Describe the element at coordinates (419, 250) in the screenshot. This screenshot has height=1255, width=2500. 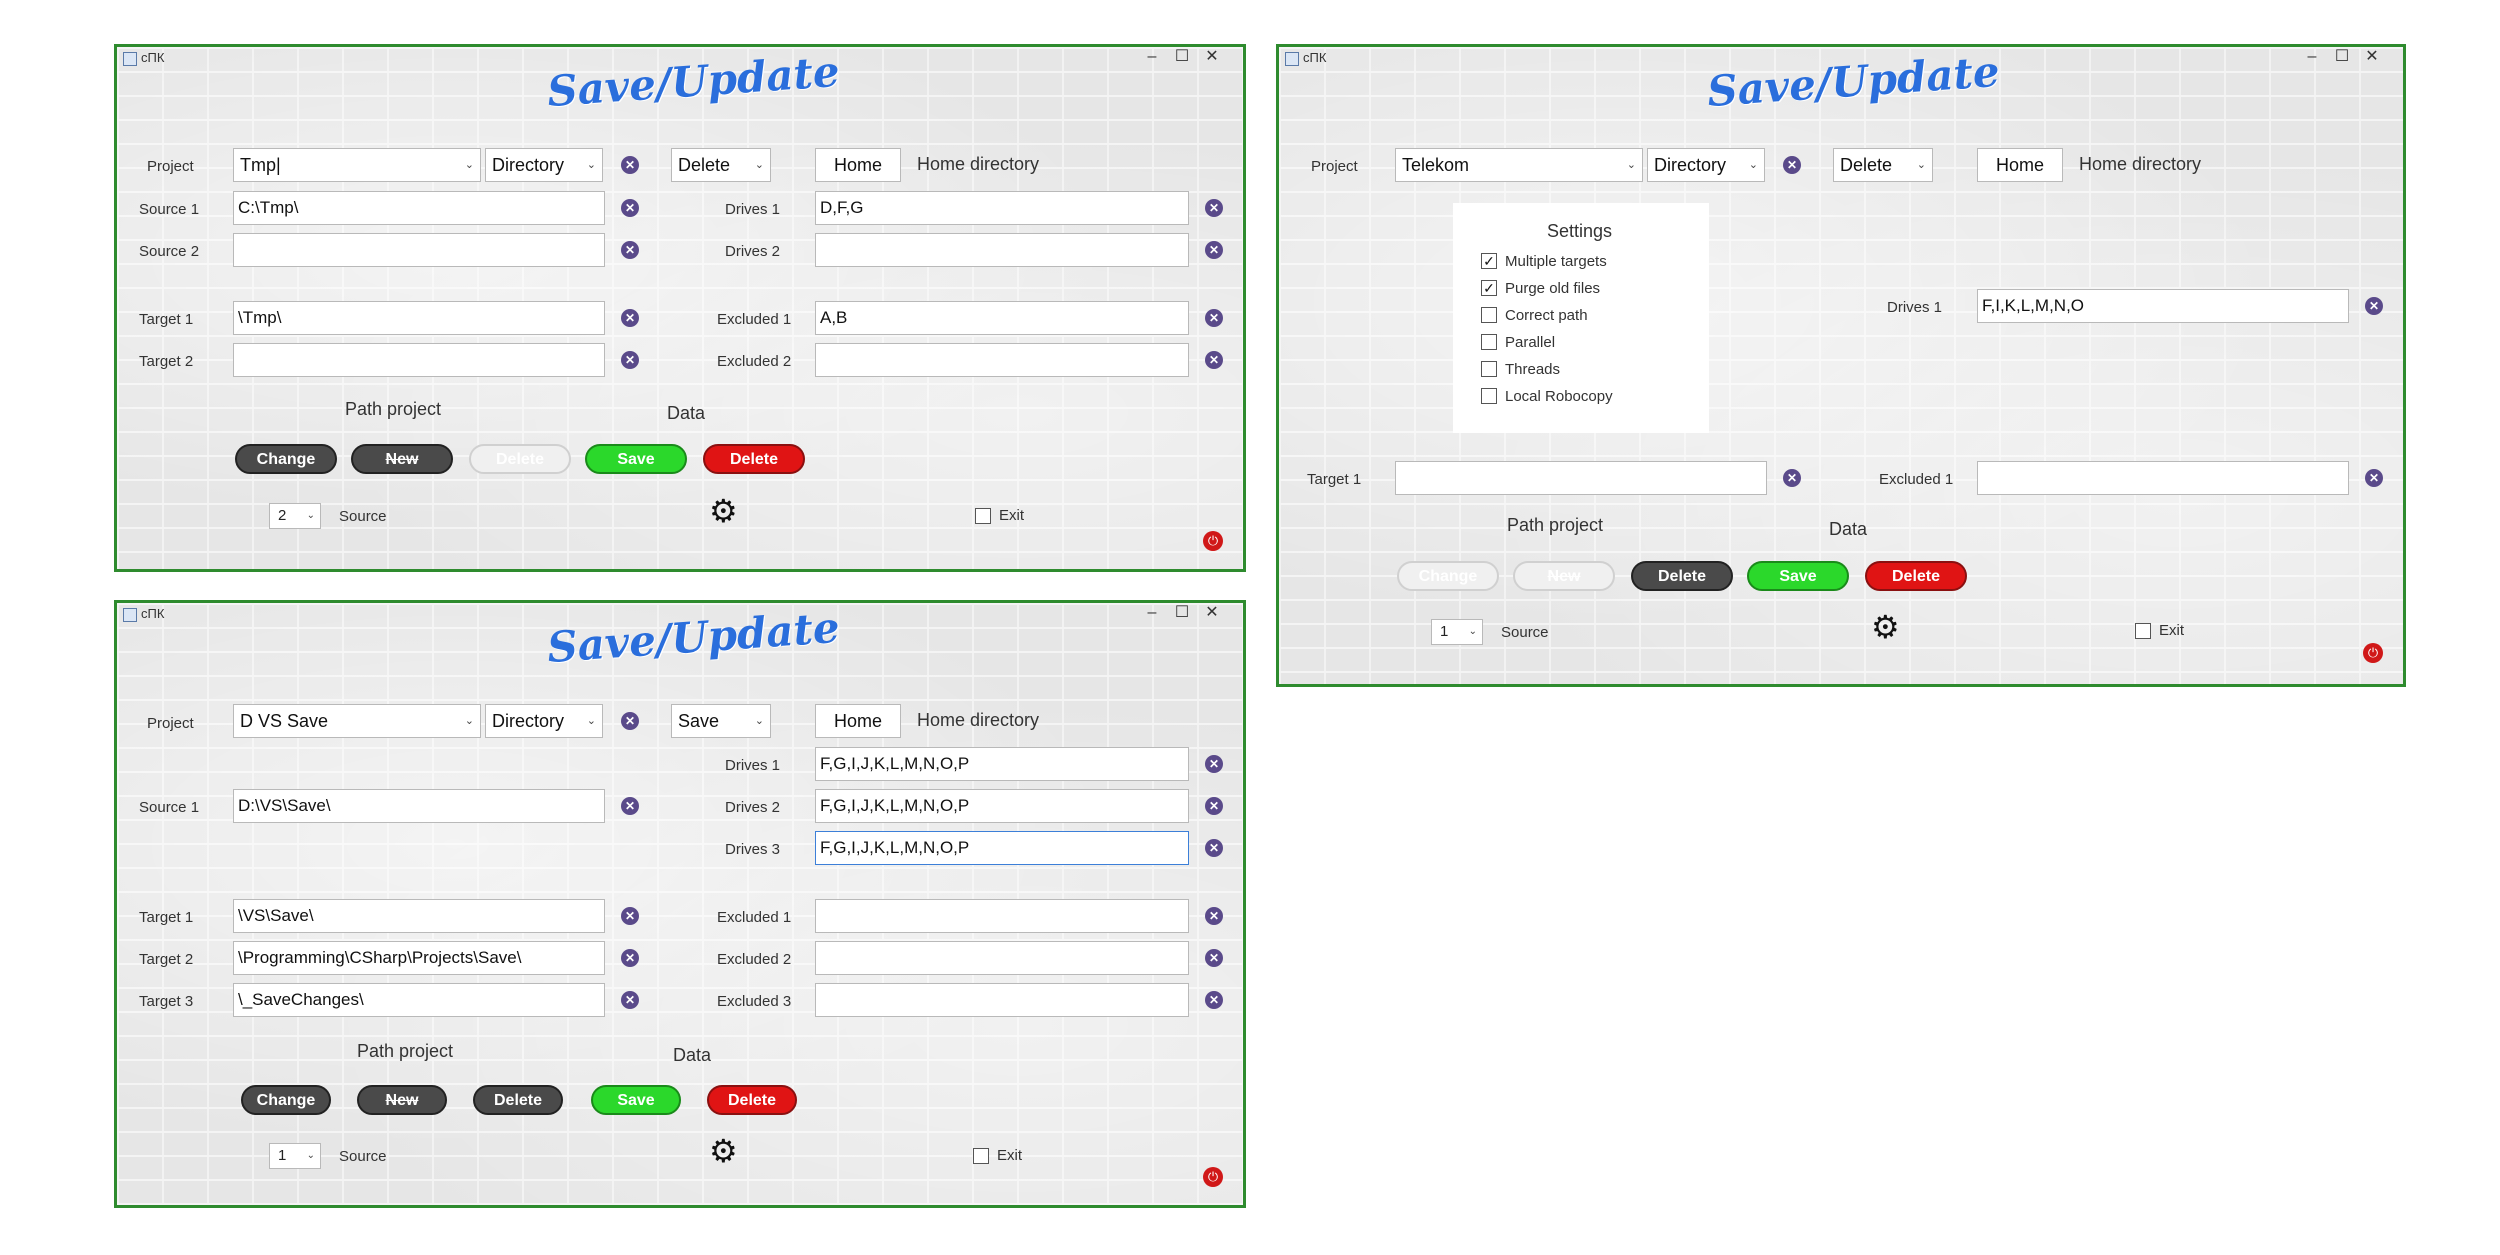
I see `source2-field` at that location.